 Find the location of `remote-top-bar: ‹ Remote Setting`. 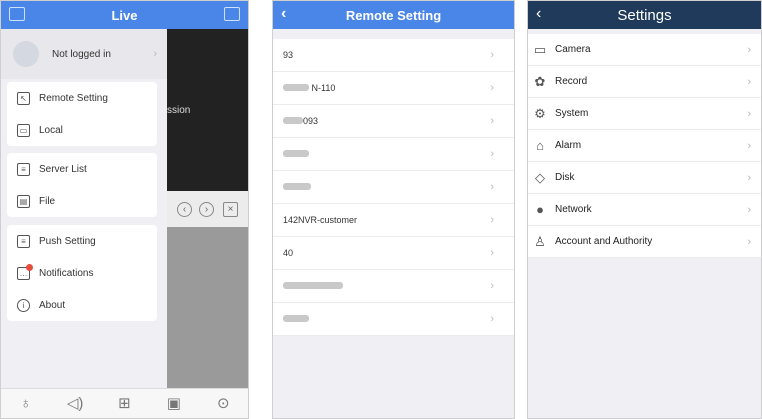

remote-top-bar: ‹ Remote Setting is located at coordinates (393, 15).